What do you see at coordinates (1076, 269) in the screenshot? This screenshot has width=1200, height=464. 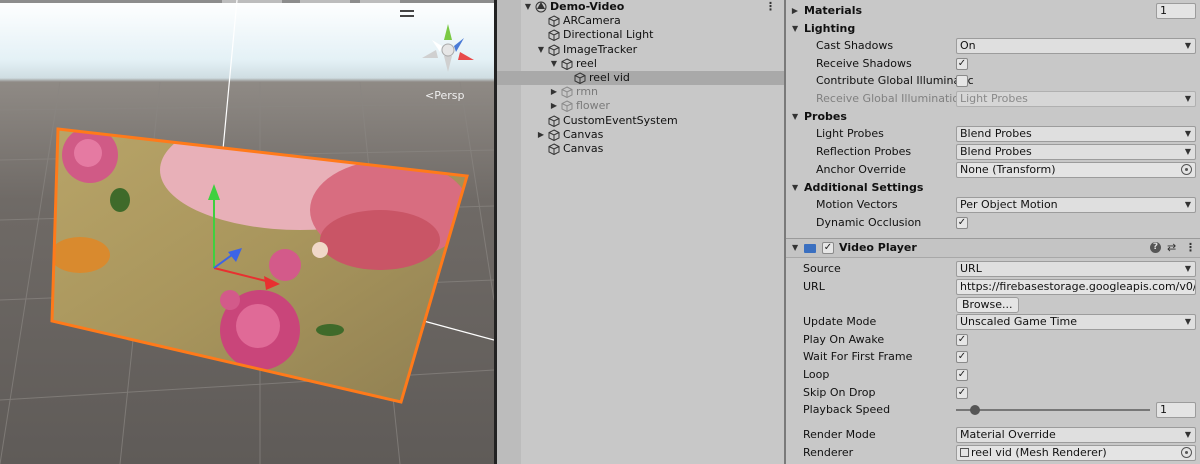 I see `source-dropdown: URL ▼` at bounding box center [1076, 269].